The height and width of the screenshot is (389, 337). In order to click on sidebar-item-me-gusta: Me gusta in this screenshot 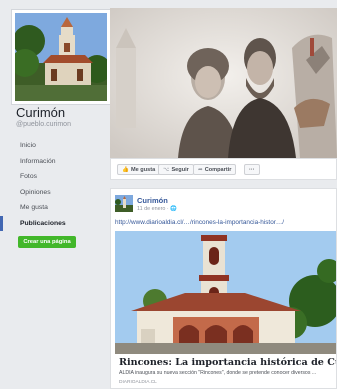, I will do `click(52, 208)`.